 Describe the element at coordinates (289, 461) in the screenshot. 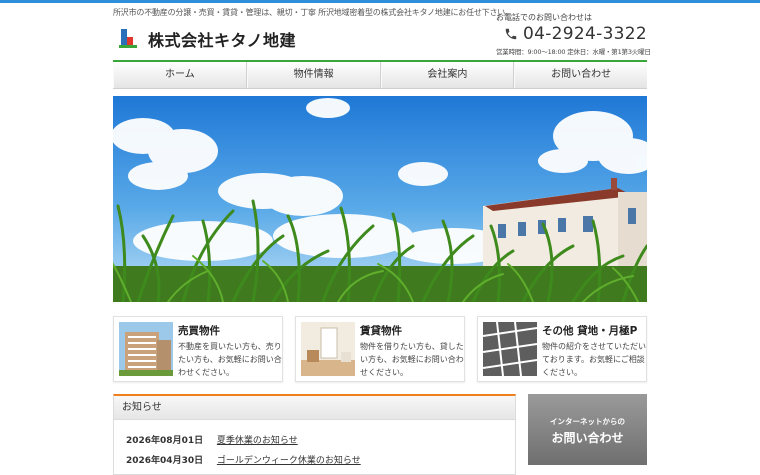

I see `news-link: ゴールデンウィーク休業のお知らせ` at that location.